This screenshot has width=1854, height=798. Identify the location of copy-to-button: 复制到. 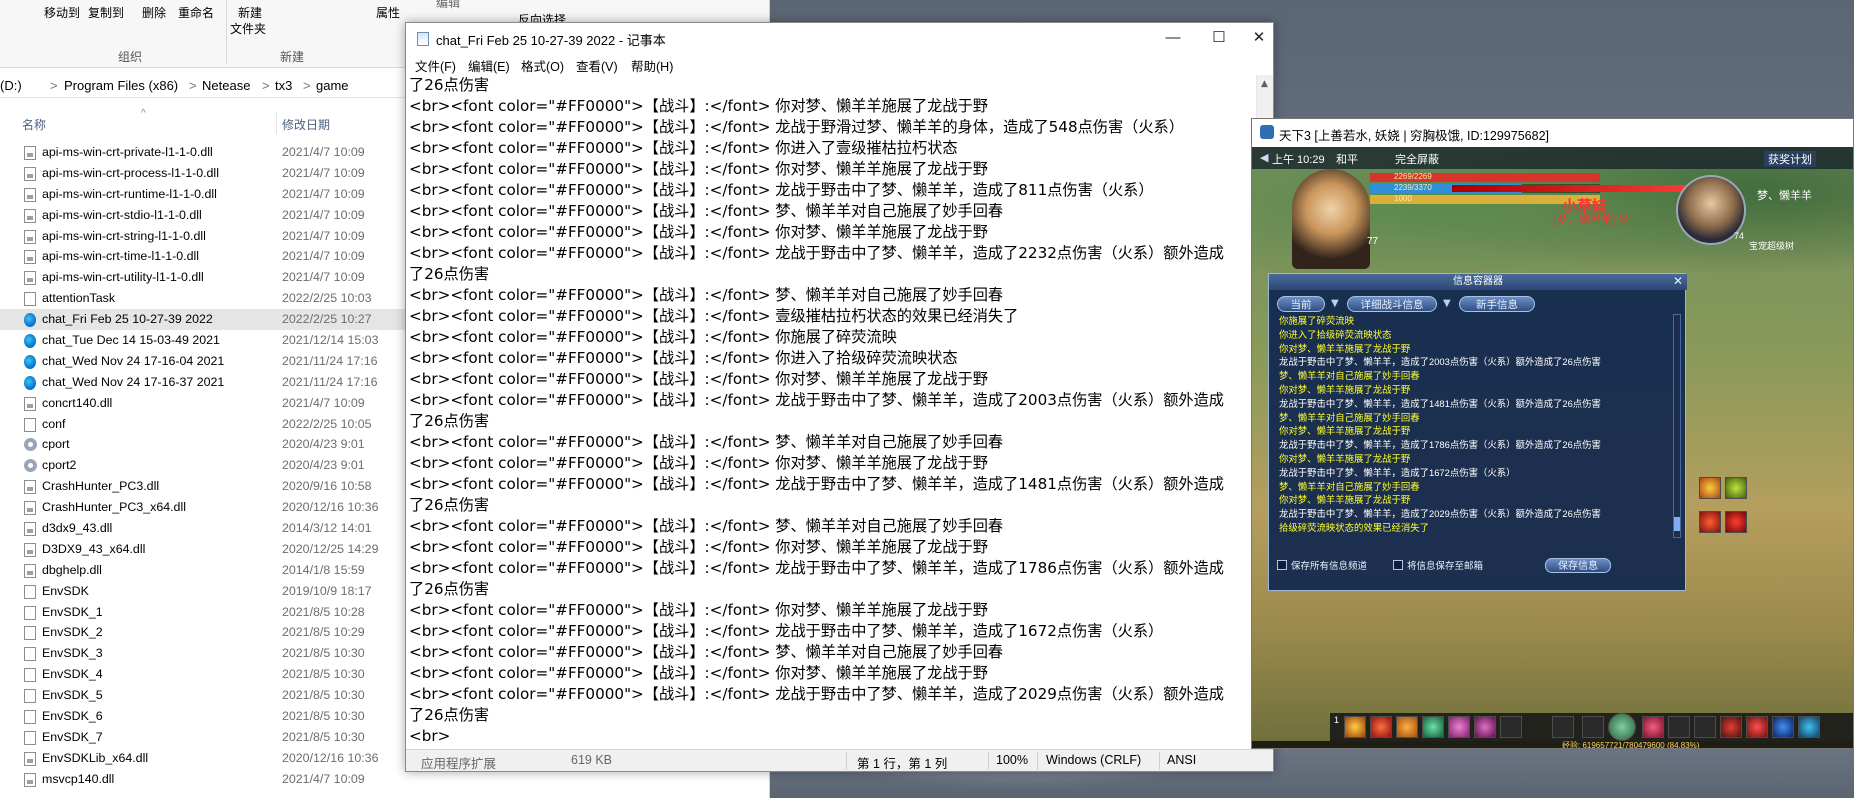
(106, 12).